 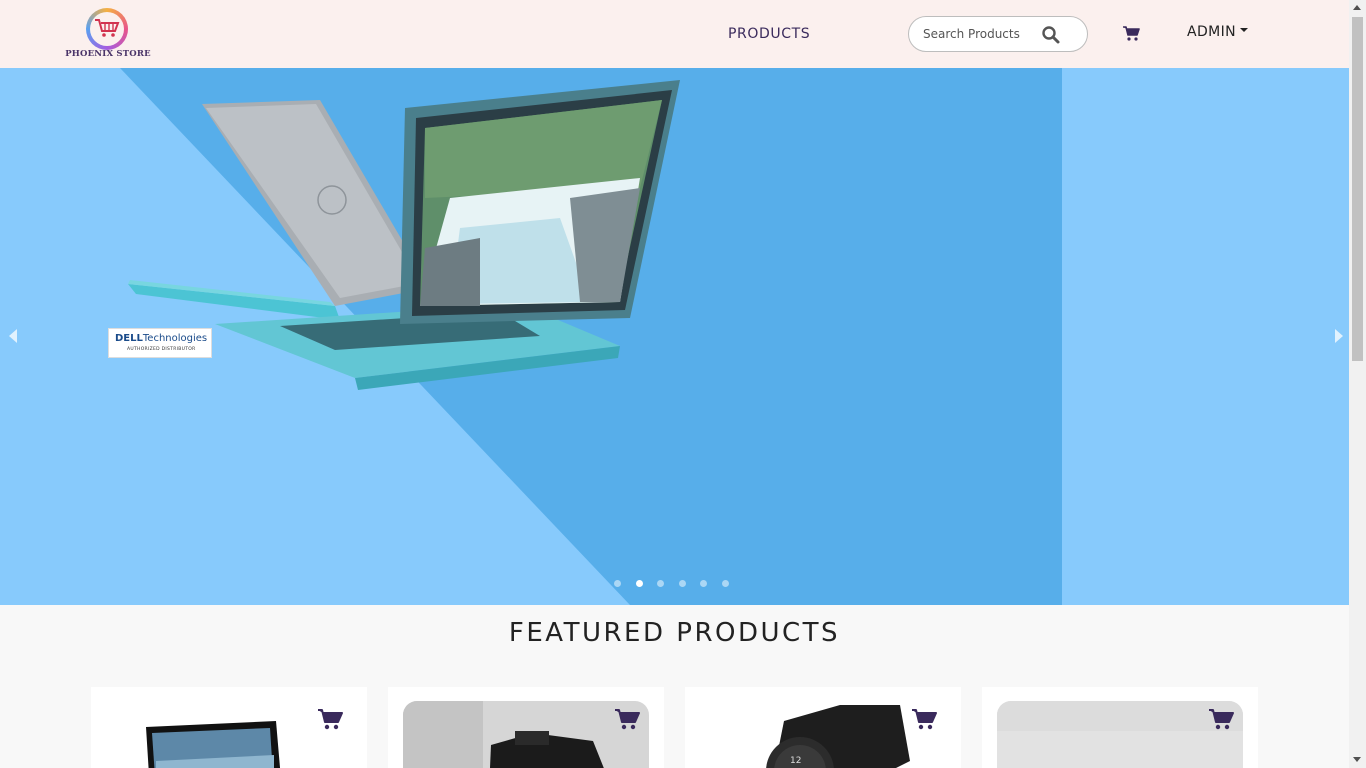 What do you see at coordinates (1357, 189) in the screenshot?
I see `scroll-thumb` at bounding box center [1357, 189].